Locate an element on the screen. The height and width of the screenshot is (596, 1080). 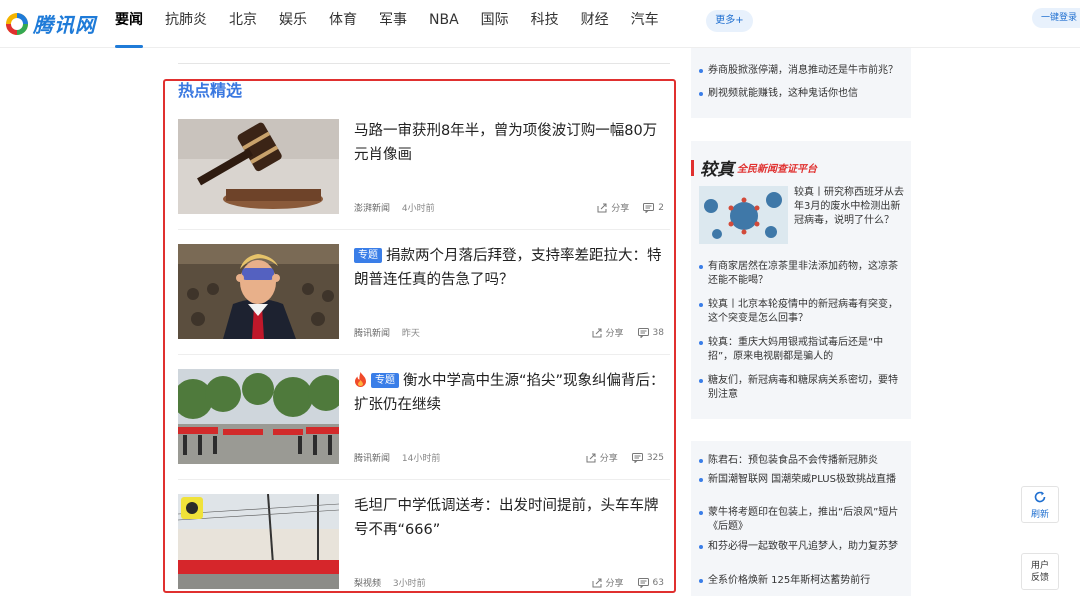
nav-item-military: 军事 is located at coordinates (393, 24).